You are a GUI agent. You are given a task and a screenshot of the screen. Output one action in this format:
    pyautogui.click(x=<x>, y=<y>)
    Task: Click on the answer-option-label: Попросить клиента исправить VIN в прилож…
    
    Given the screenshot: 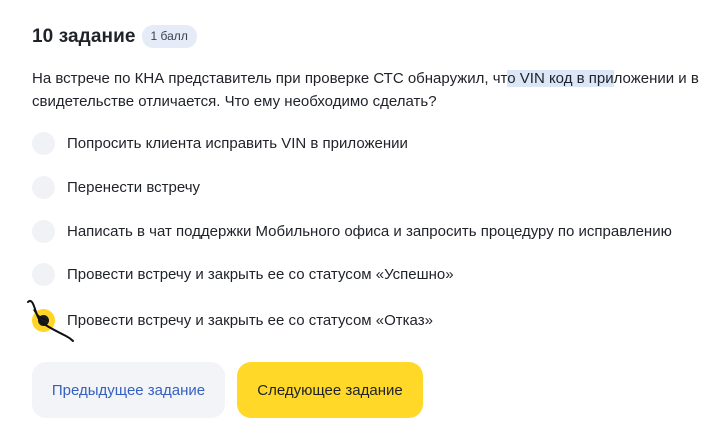 What is the action you would take?
    pyautogui.click(x=237, y=143)
    